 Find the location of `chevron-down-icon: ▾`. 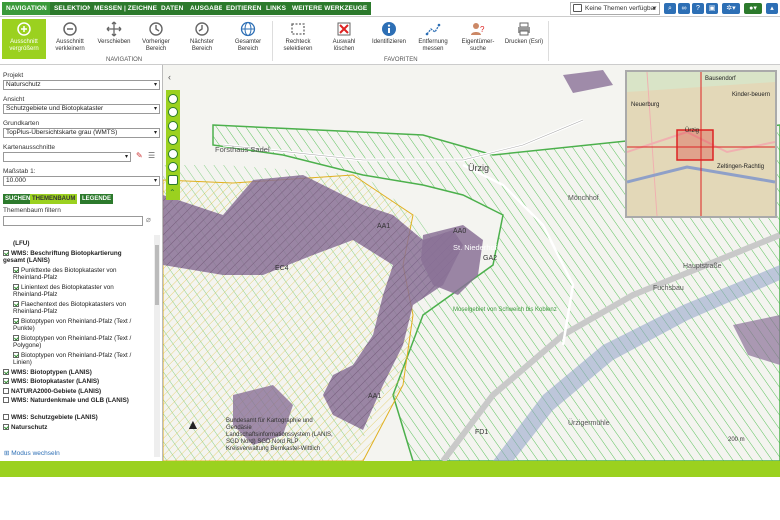

chevron-down-icon: ▾ is located at coordinates (155, 85).